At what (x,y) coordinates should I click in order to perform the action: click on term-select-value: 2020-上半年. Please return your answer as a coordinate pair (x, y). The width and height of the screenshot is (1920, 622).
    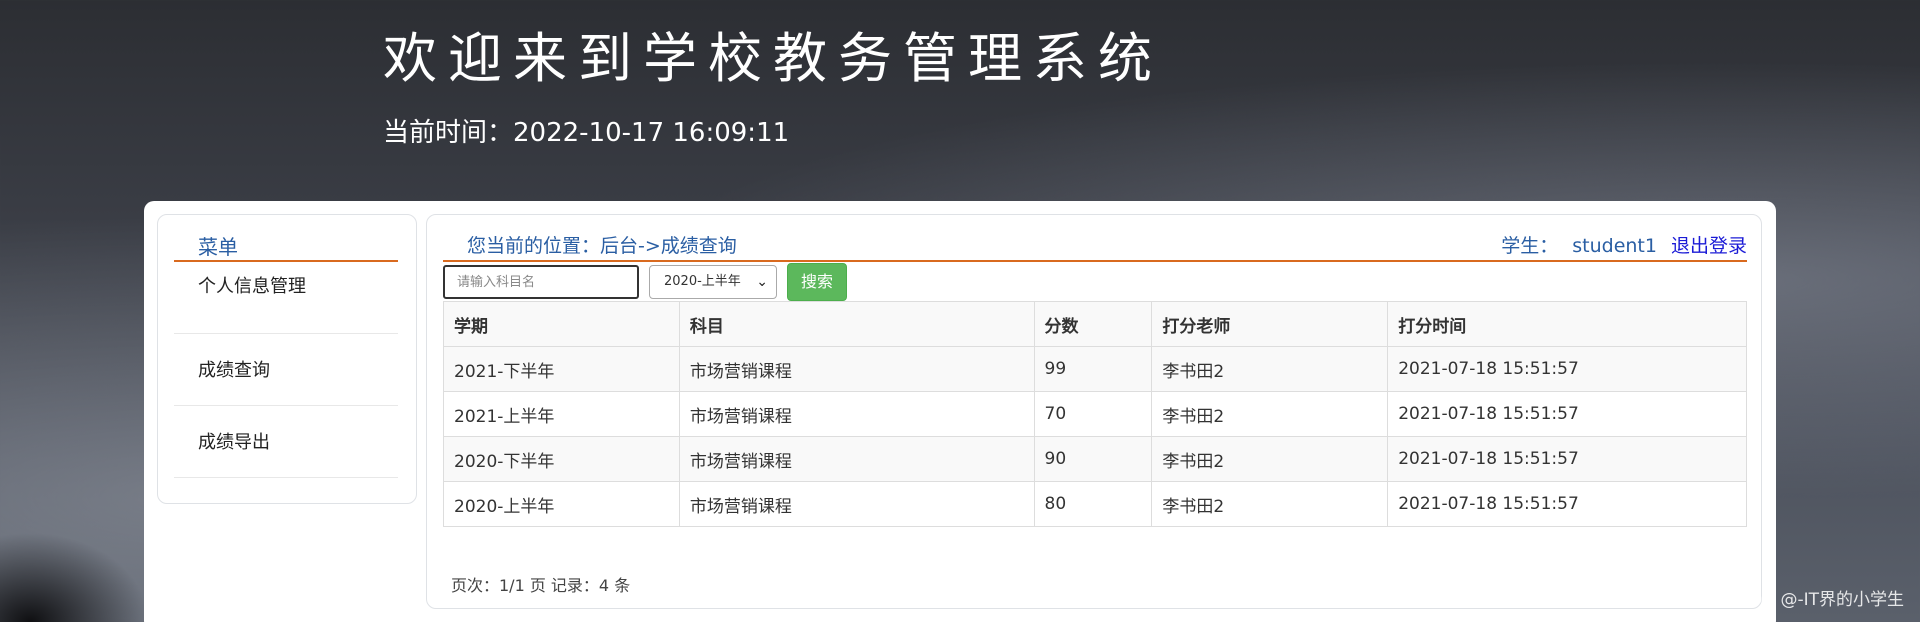
    Looking at the image, I should click on (702, 281).